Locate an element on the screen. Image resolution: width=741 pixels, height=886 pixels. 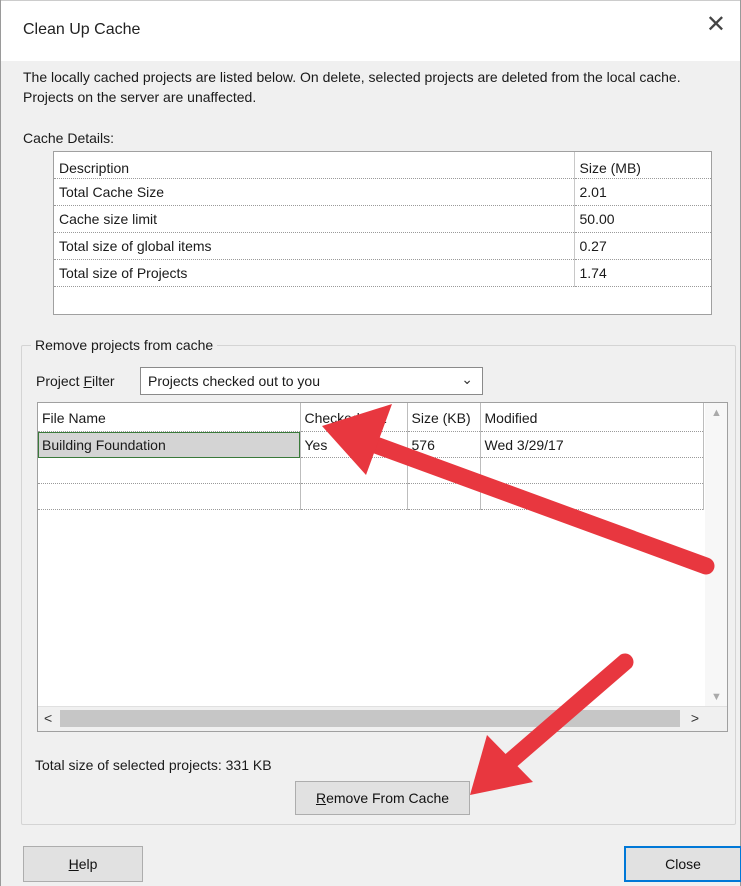
column-header-size-kb: Size (KB) is located at coordinates (444, 417).